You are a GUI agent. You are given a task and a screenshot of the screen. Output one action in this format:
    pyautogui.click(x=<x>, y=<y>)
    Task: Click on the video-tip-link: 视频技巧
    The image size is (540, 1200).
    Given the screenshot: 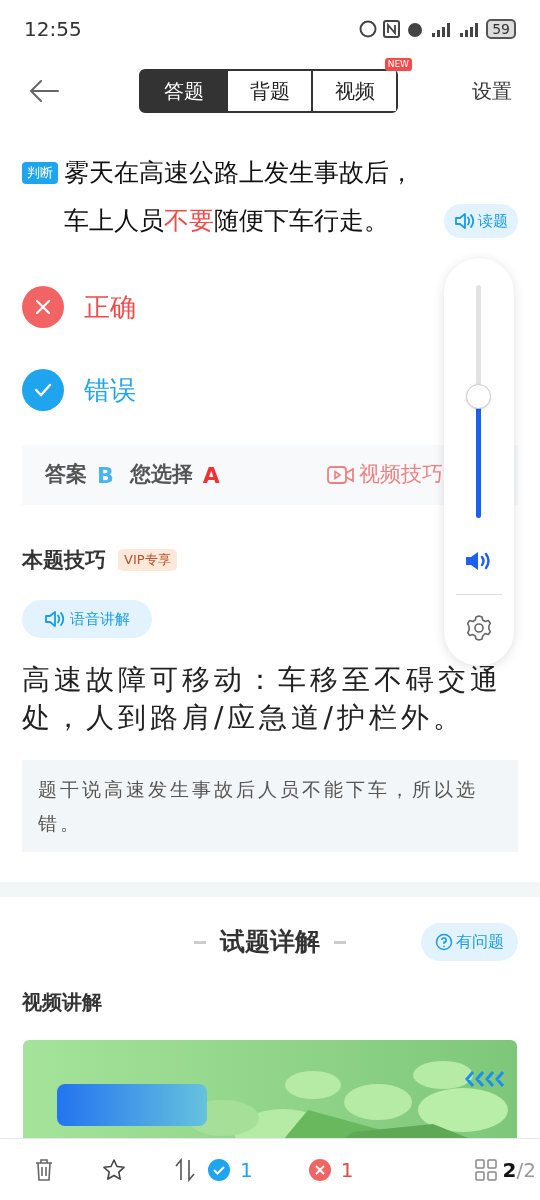 What is the action you would take?
    pyautogui.click(x=401, y=475)
    